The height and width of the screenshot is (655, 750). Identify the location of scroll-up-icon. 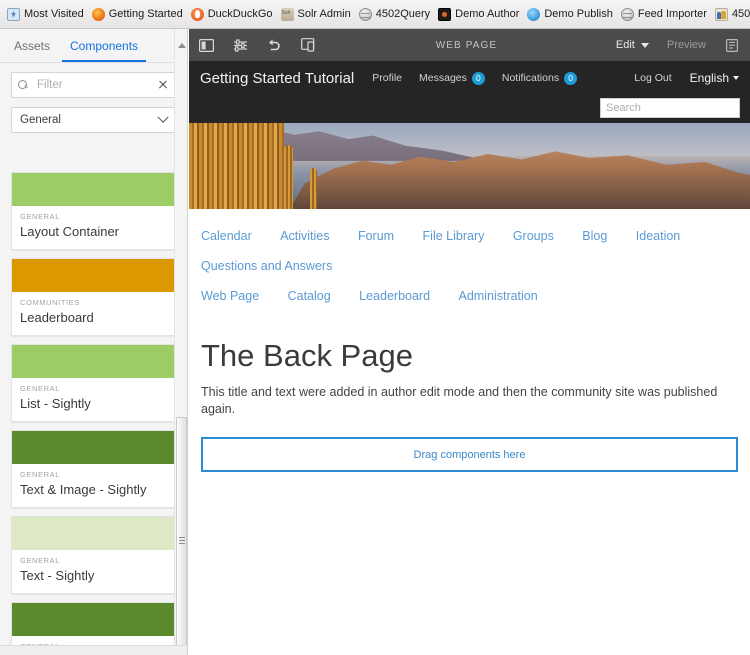
(182, 45).